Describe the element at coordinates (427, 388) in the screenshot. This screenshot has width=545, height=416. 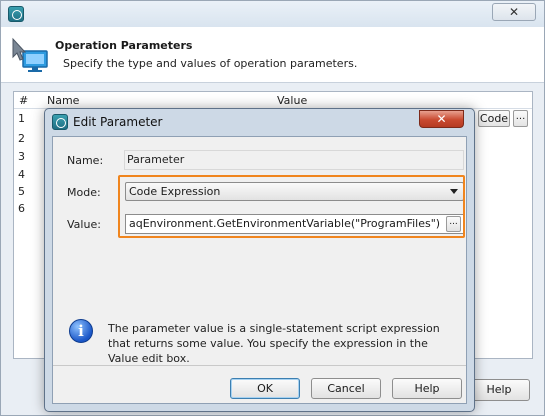
I see `help-button: Help` at that location.